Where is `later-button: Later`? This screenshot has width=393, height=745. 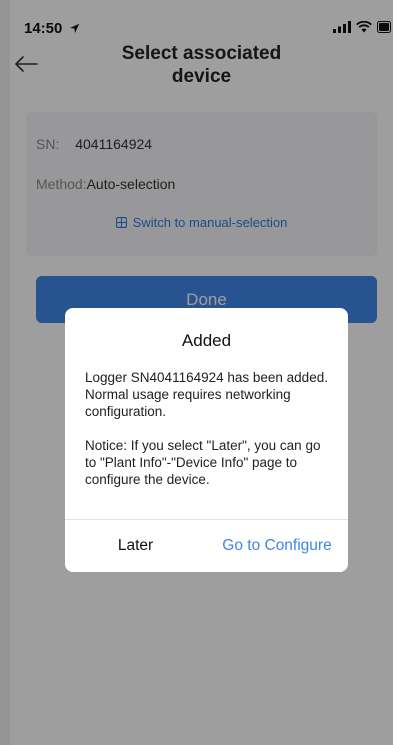 later-button: Later is located at coordinates (135, 546).